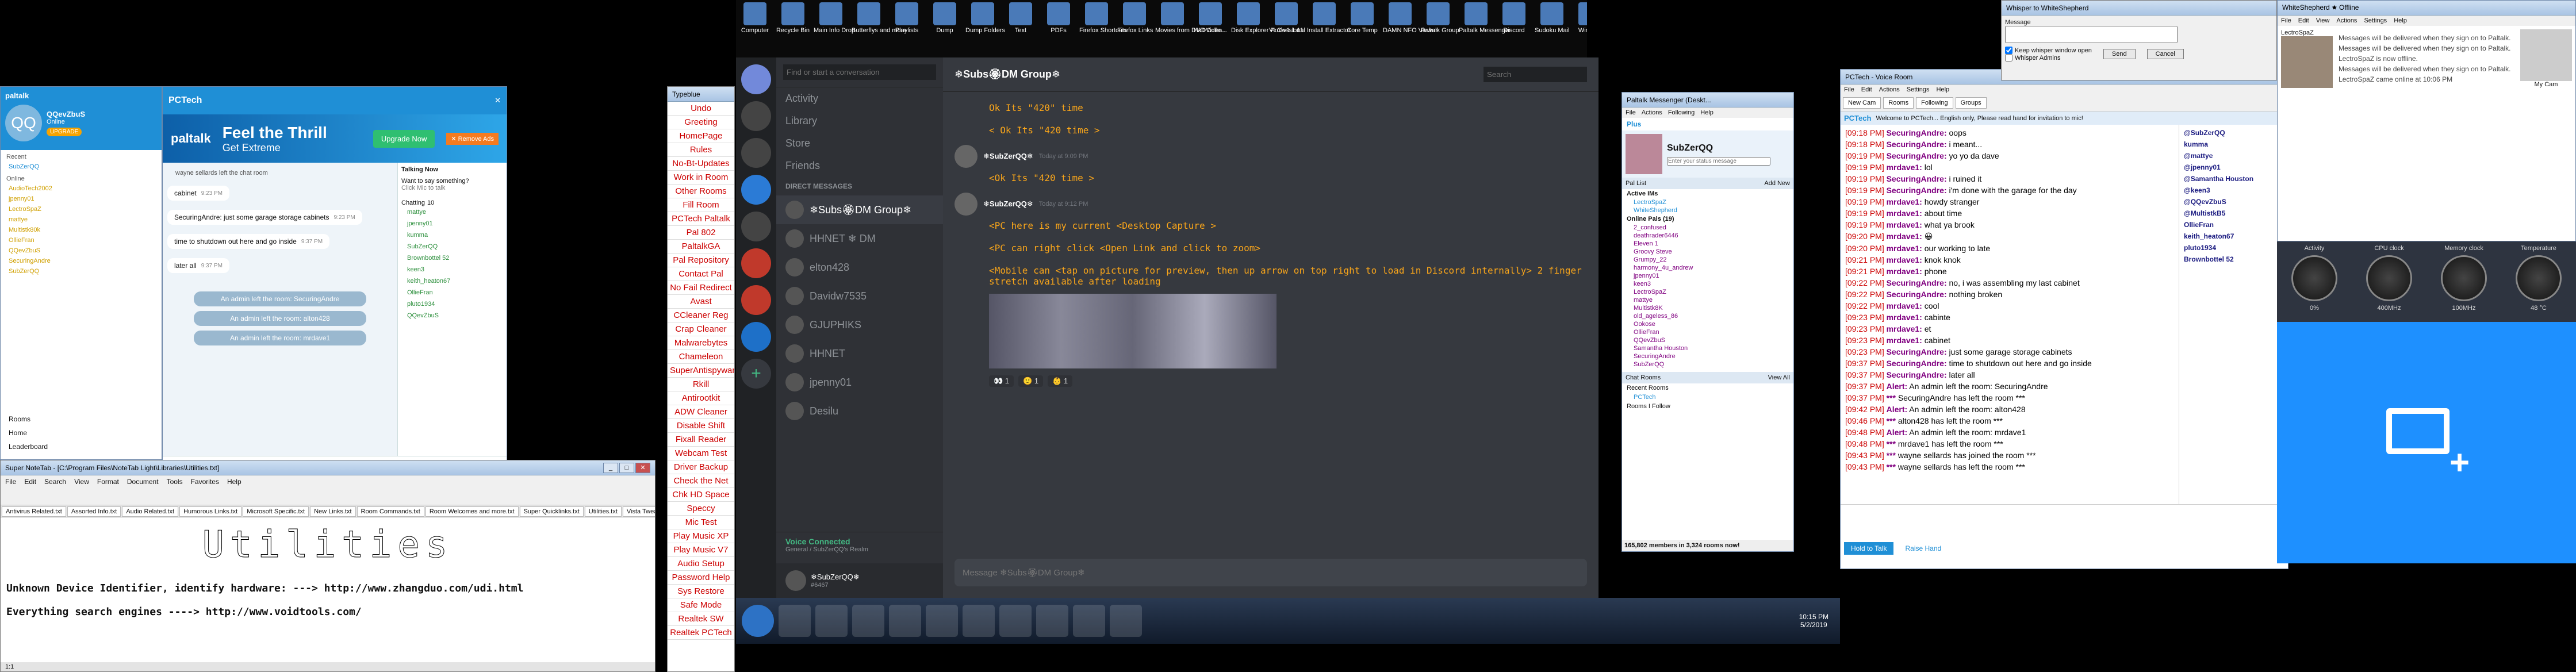 The image size is (2576, 672). Describe the element at coordinates (879, 18) in the screenshot. I see `desktop-icon: Butterflys and more` at that location.